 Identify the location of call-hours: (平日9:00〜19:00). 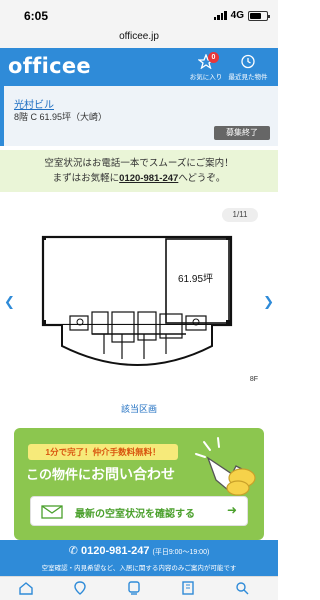
(181, 552).